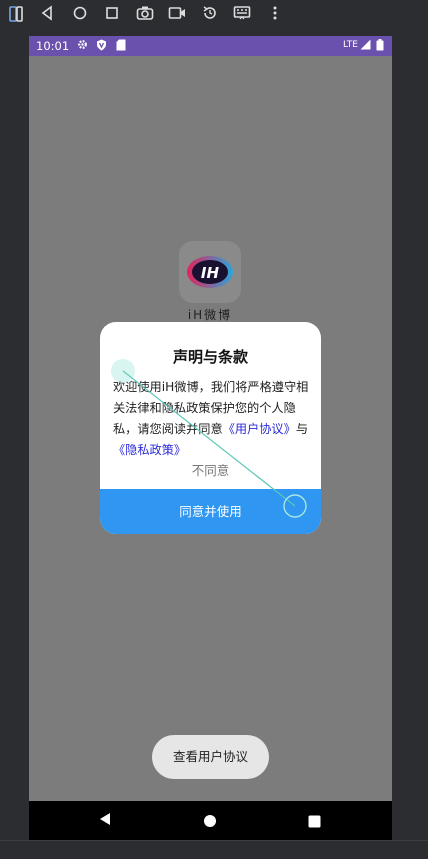 The width and height of the screenshot is (428, 859). I want to click on toast-view-user-agreement: 查看用户协议, so click(210, 757).